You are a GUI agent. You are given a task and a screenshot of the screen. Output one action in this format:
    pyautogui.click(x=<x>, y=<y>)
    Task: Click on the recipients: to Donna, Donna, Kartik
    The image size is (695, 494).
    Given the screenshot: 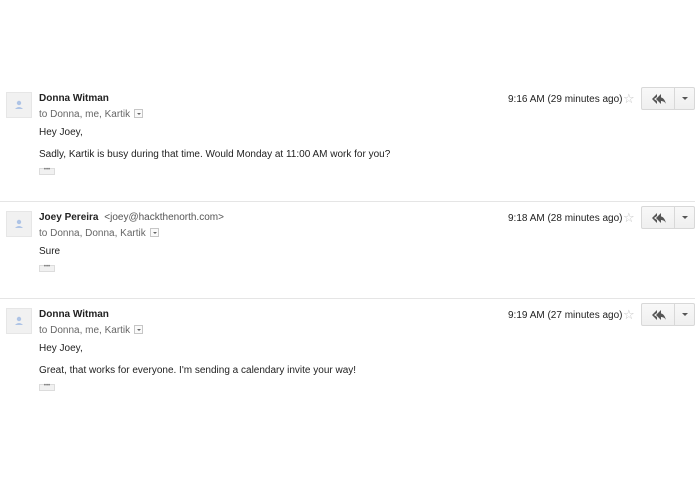 What is the action you would take?
    pyautogui.click(x=99, y=233)
    